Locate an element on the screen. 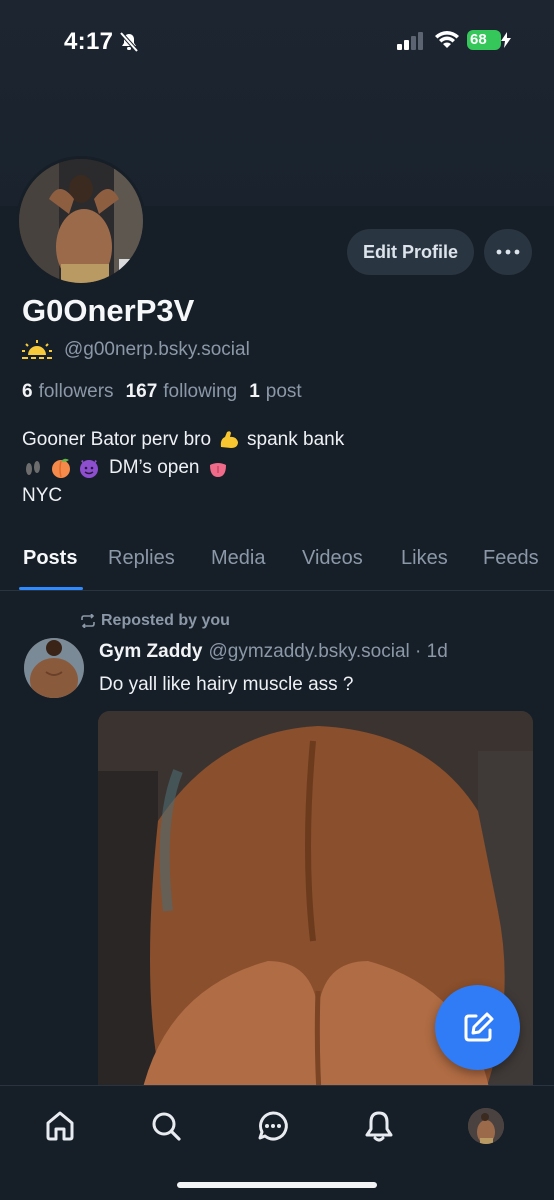 The width and height of the screenshot is (554, 1200). following-link: 167 following is located at coordinates (182, 392).